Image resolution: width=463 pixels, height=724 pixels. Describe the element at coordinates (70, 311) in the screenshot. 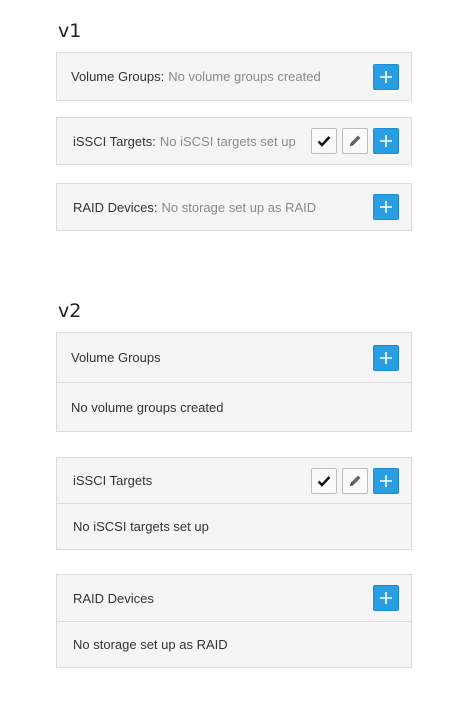

I see `v2-heading: v2` at that location.